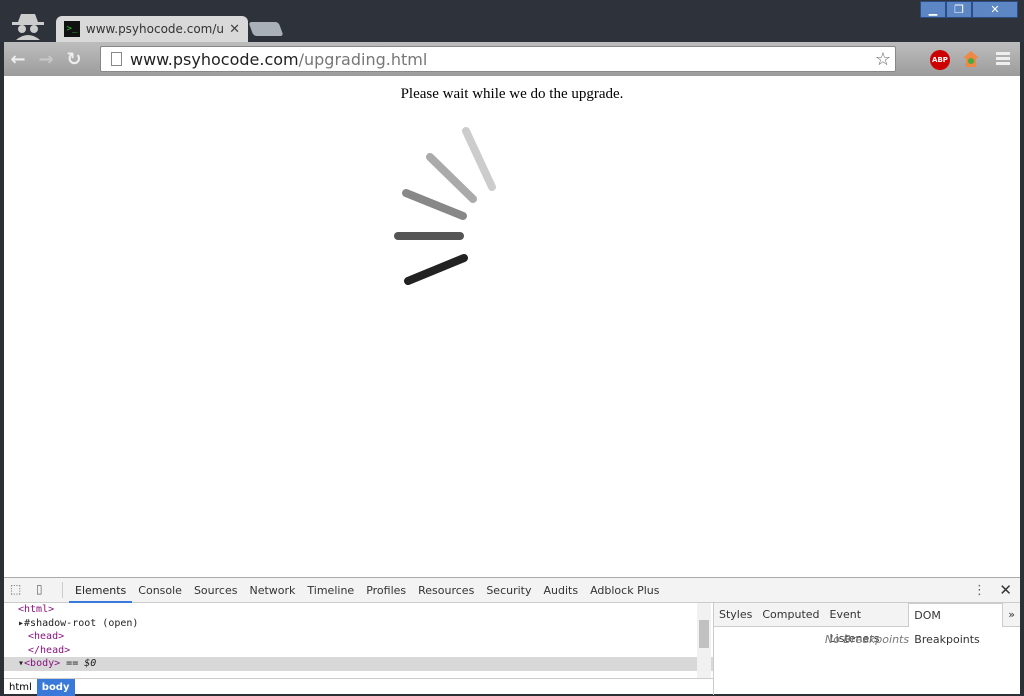  What do you see at coordinates (358, 610) in the screenshot?
I see `dom-node-html: <html>` at bounding box center [358, 610].